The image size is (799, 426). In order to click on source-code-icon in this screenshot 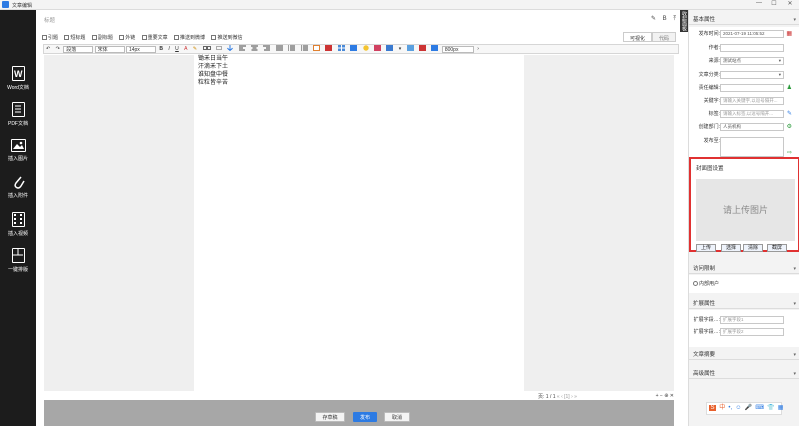, I will do `click(410, 49)`.